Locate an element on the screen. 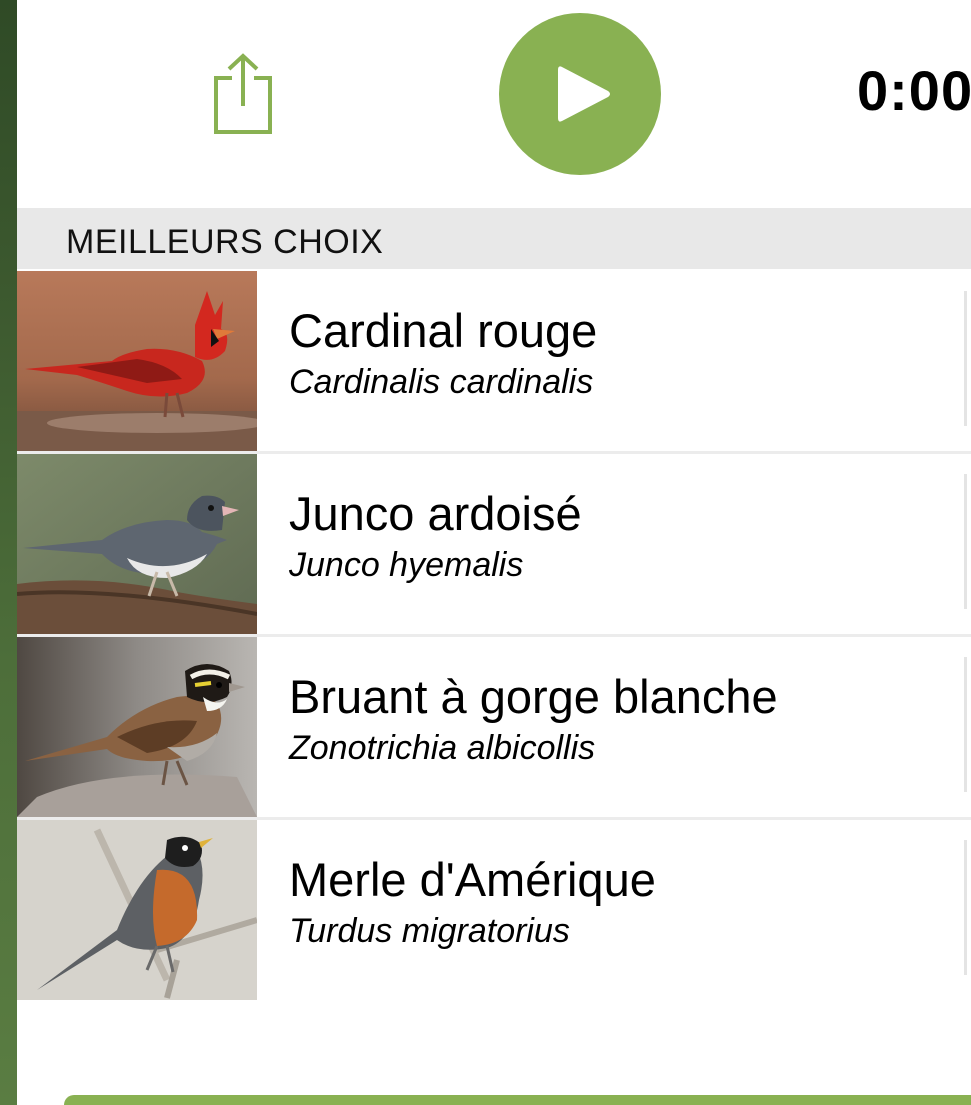 The image size is (971, 1105). share-button is located at coordinates (244, 94).